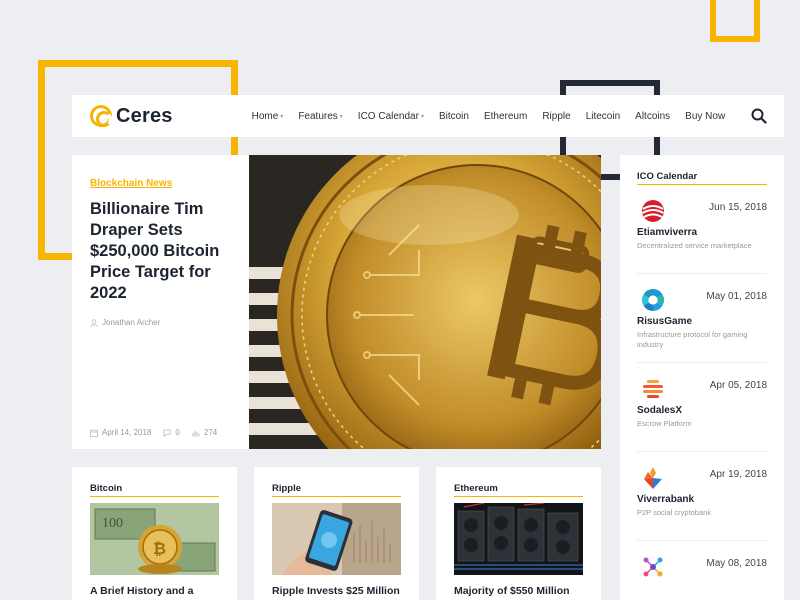  I want to click on card-title: Ripple Invests $25 Million, so click(336, 591).